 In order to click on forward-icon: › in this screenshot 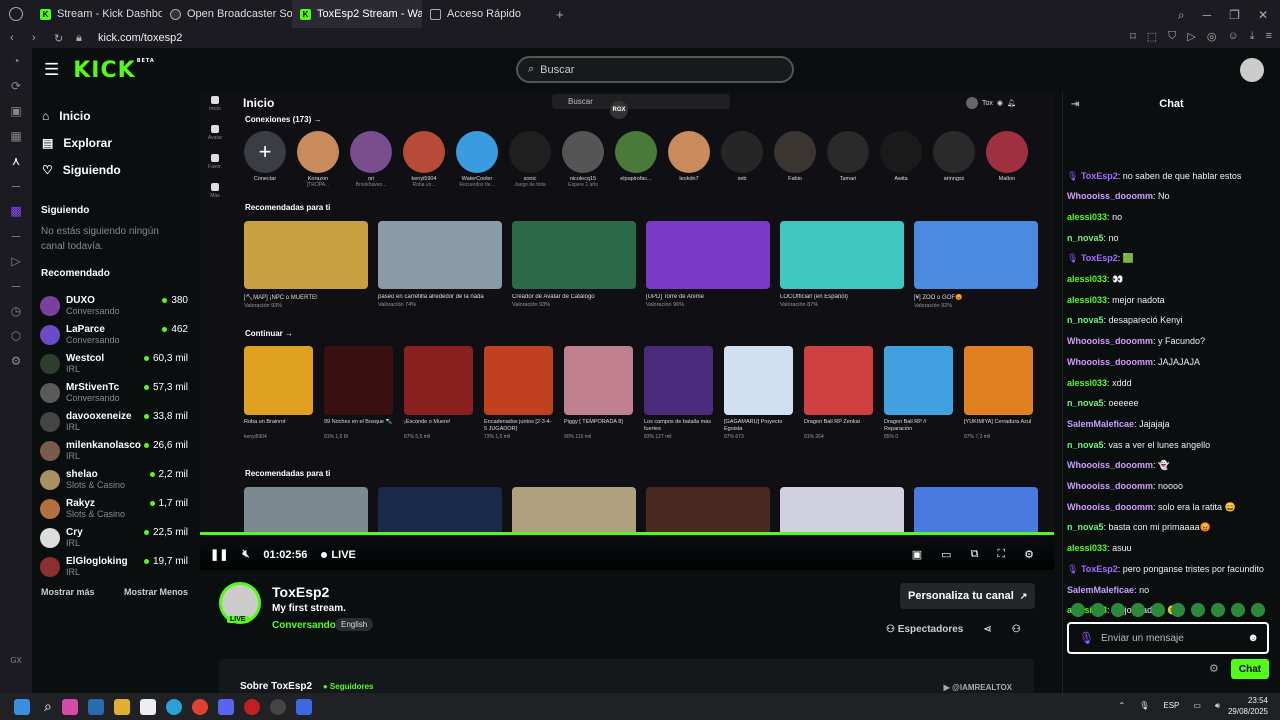, I will do `click(38, 38)`.